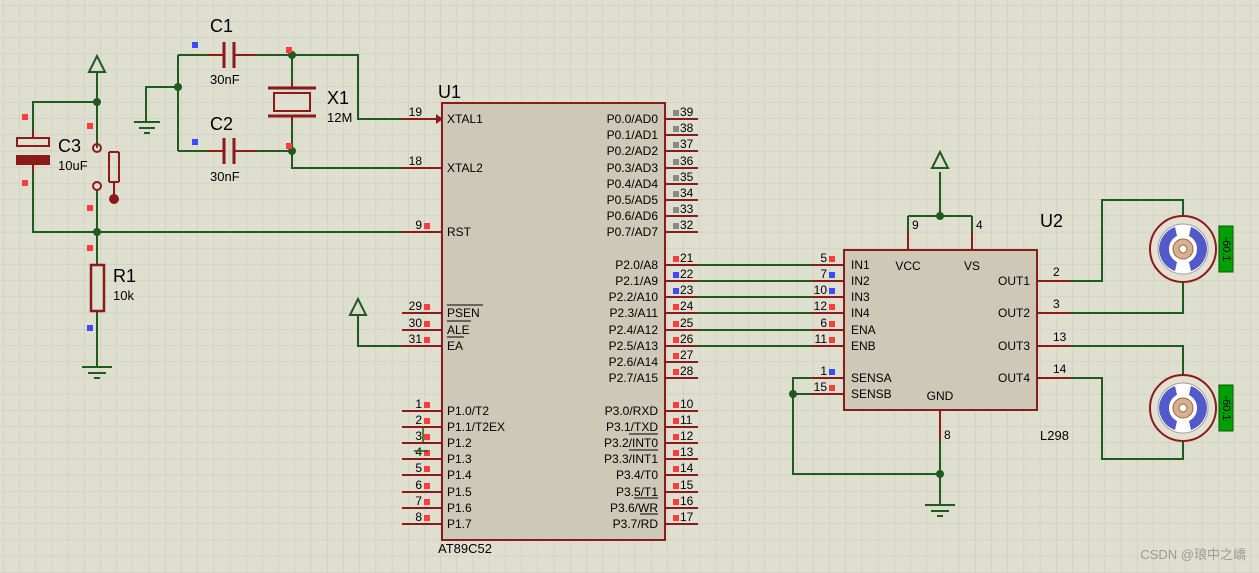  What do you see at coordinates (123, 295) in the screenshot?
I see `r1-value: 10k` at bounding box center [123, 295].